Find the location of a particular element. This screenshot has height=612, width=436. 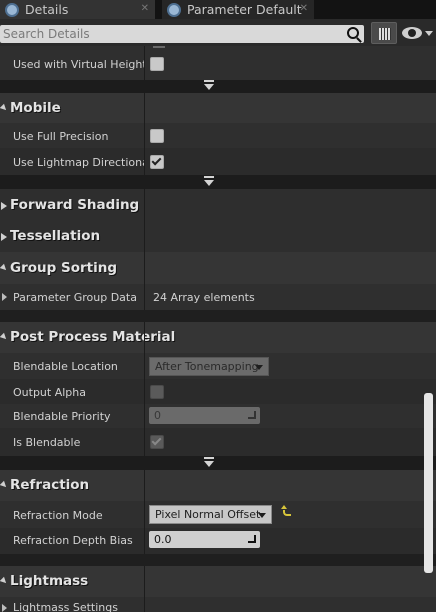

category-post-process-material: Post Process Material is located at coordinates (218, 337).